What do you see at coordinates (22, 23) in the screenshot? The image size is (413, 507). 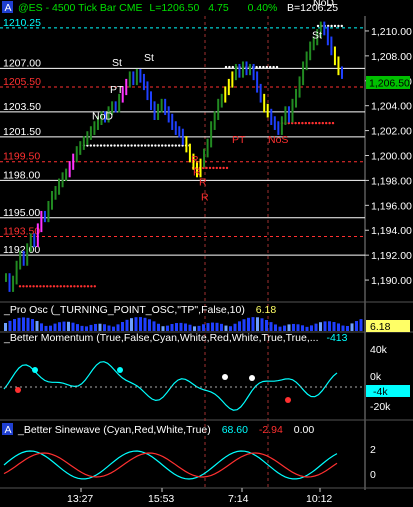 I see `price-level-label: 1210.25` at bounding box center [22, 23].